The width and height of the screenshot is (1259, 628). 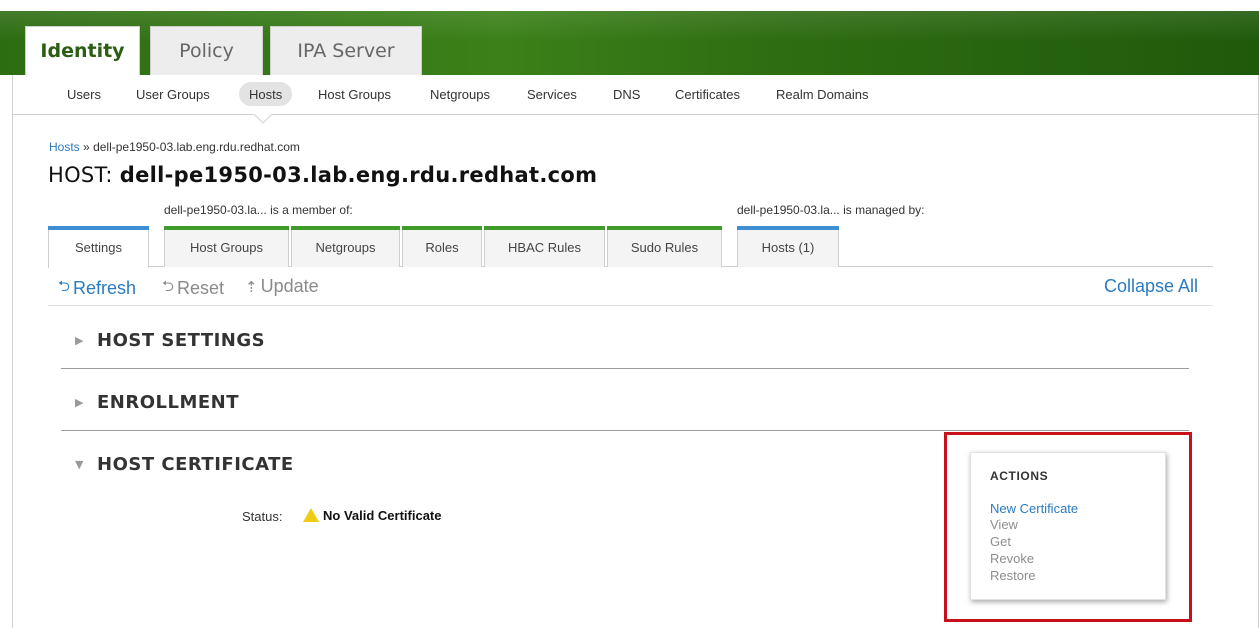 I want to click on member-of-label: dell-pe1950-03.la... is a member of:, so click(x=258, y=210).